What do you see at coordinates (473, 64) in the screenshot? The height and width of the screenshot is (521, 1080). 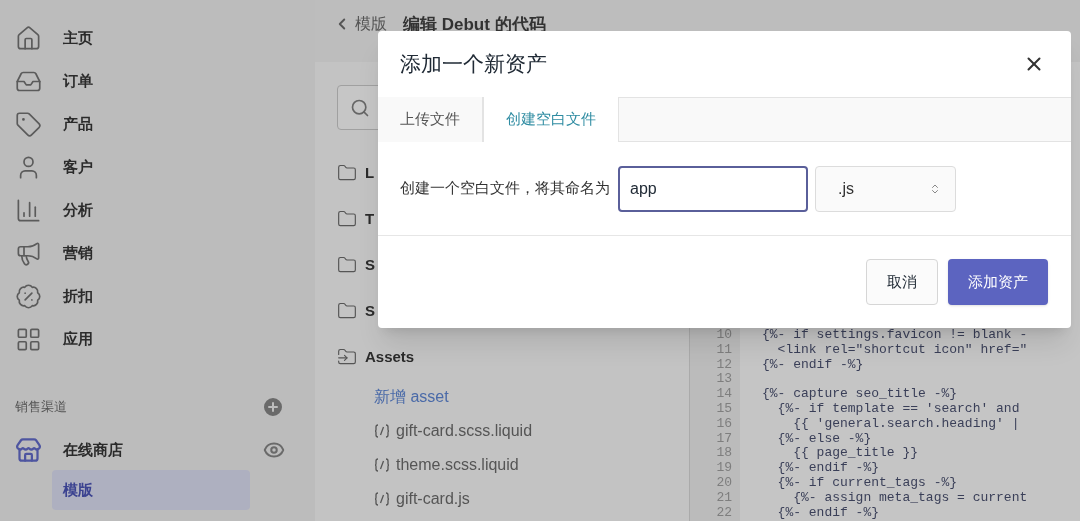 I see `modal-title: 添加一个新资产` at bounding box center [473, 64].